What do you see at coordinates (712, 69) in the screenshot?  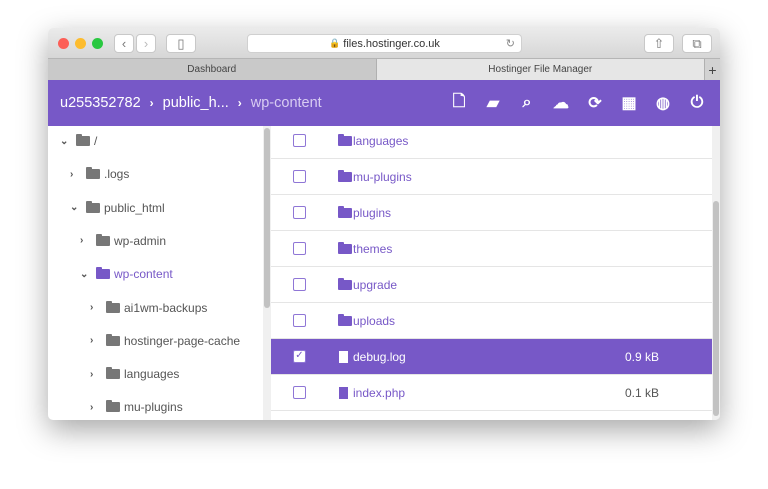 I see `new-tab-button: +` at bounding box center [712, 69].